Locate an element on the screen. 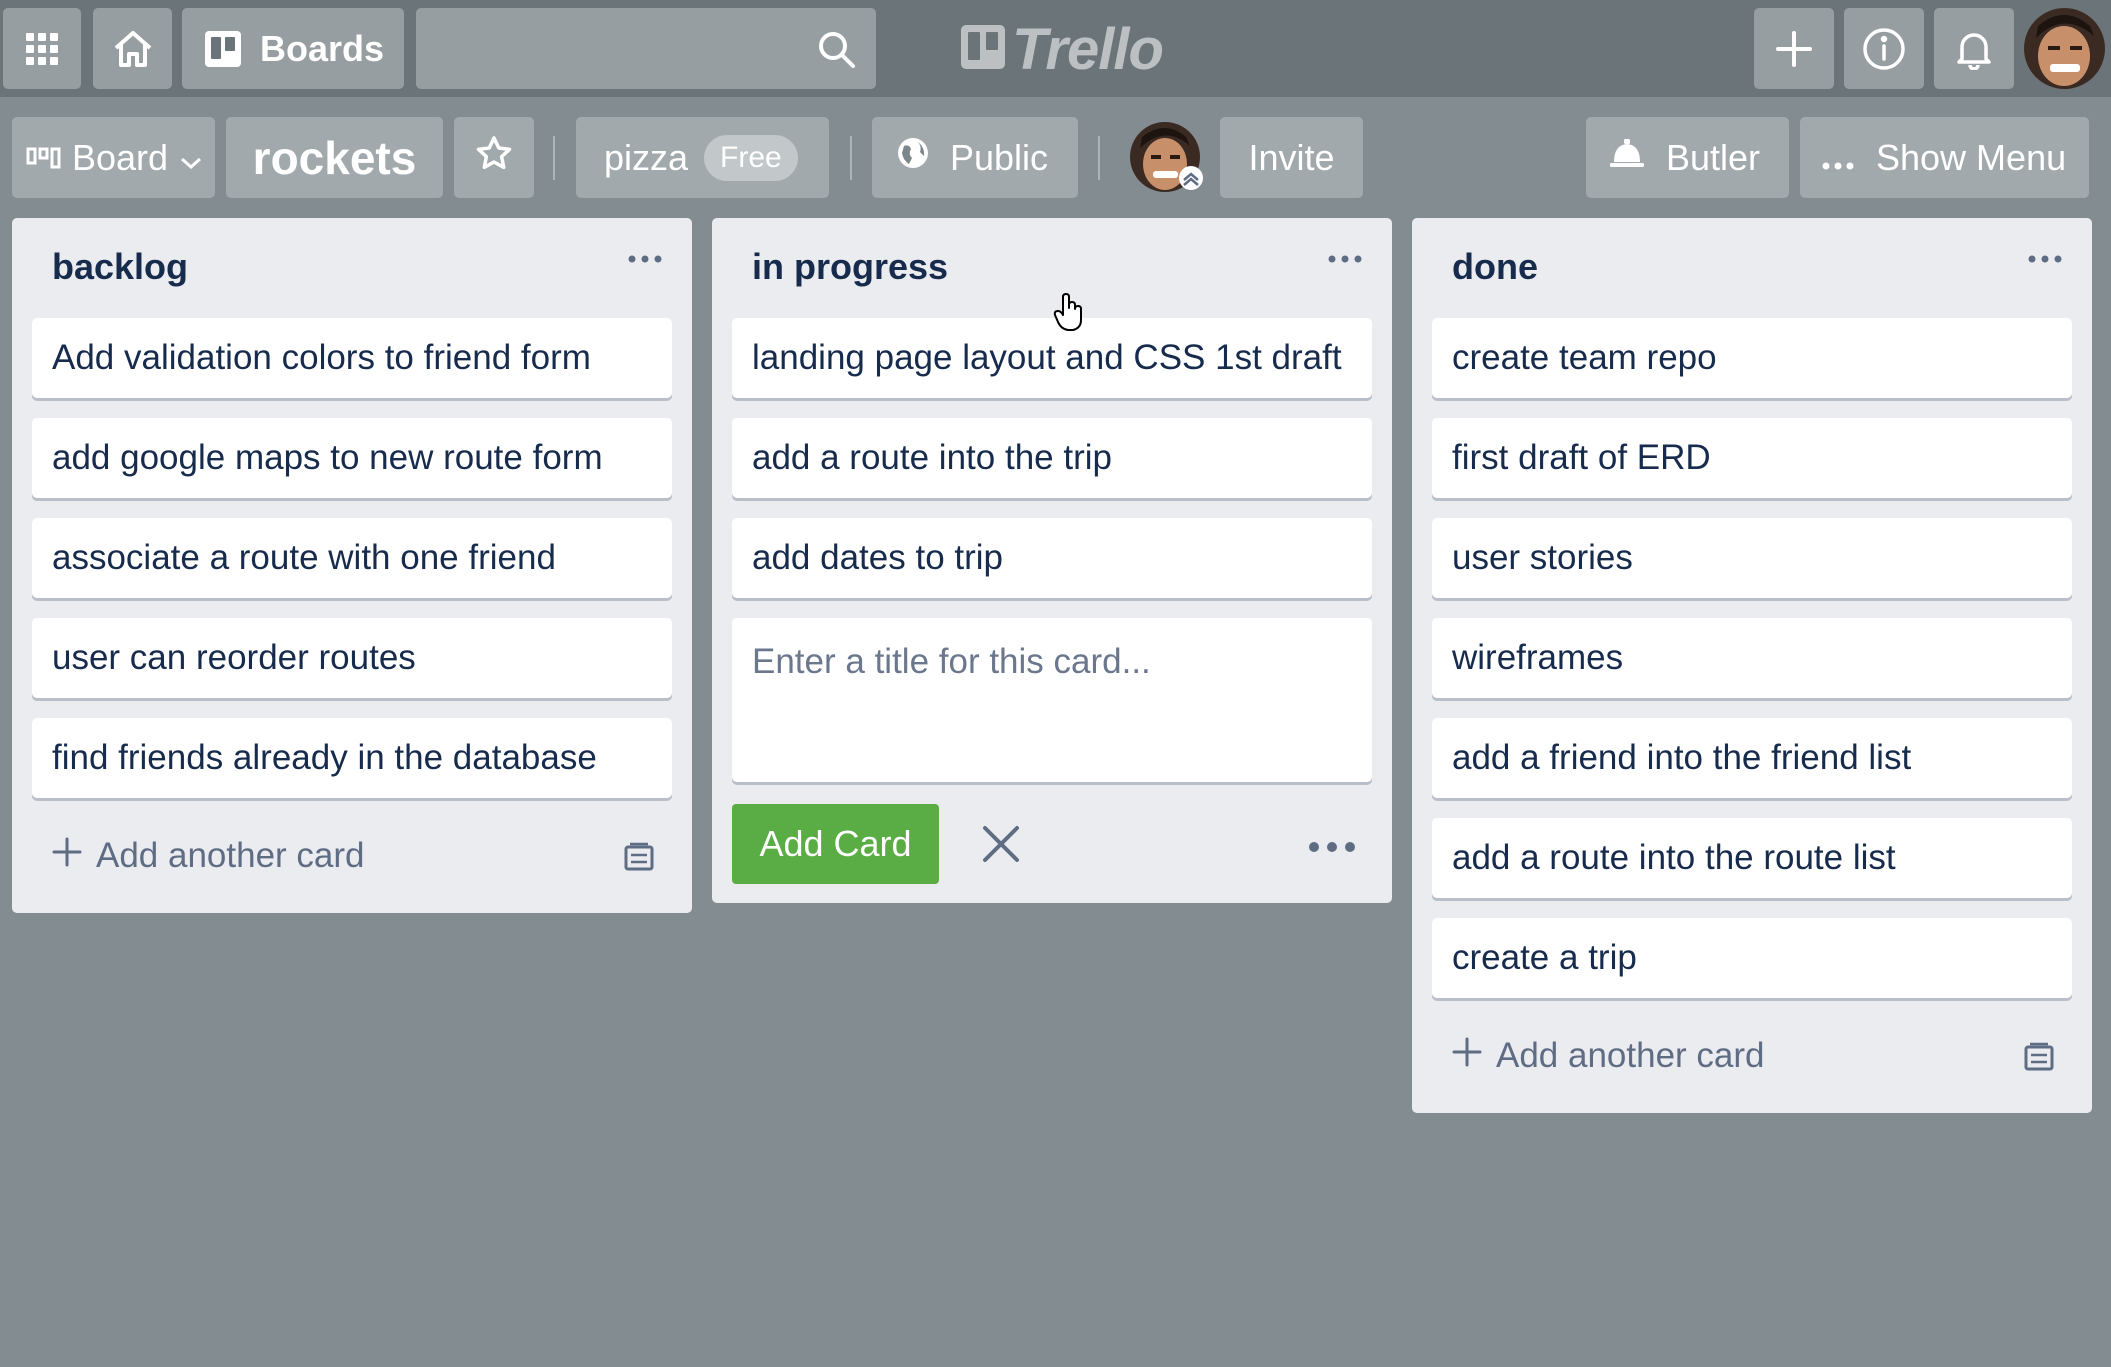 The height and width of the screenshot is (1367, 2111). avatar-face-icon is located at coordinates (2064, 48).